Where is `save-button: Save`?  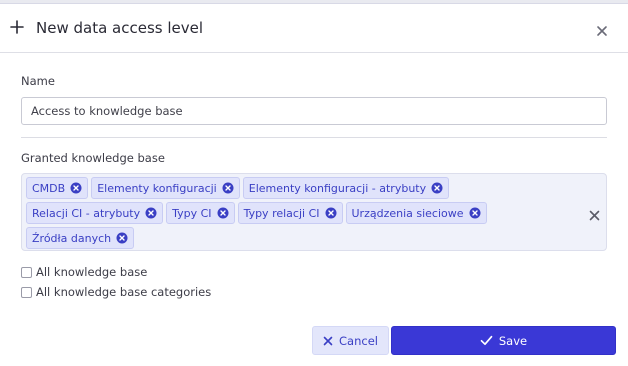 save-button: Save is located at coordinates (503, 340).